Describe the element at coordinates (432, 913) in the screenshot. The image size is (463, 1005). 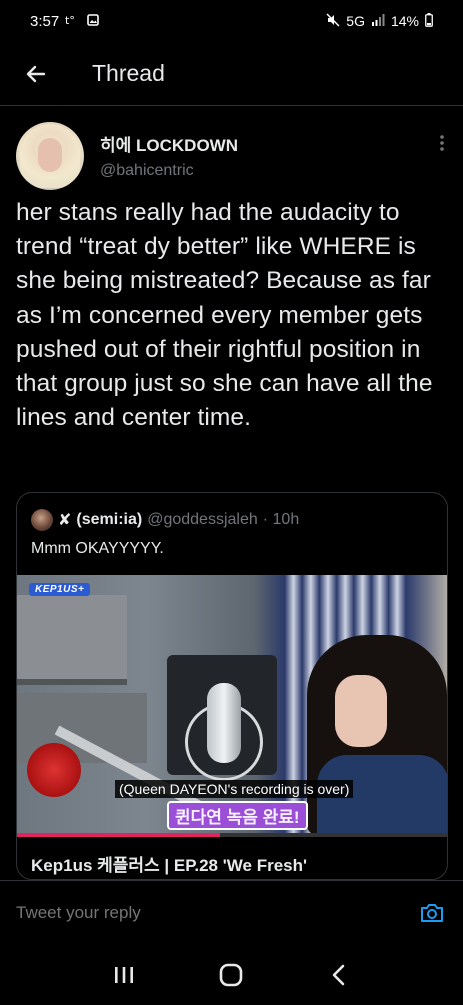
I see `camera-icon` at that location.